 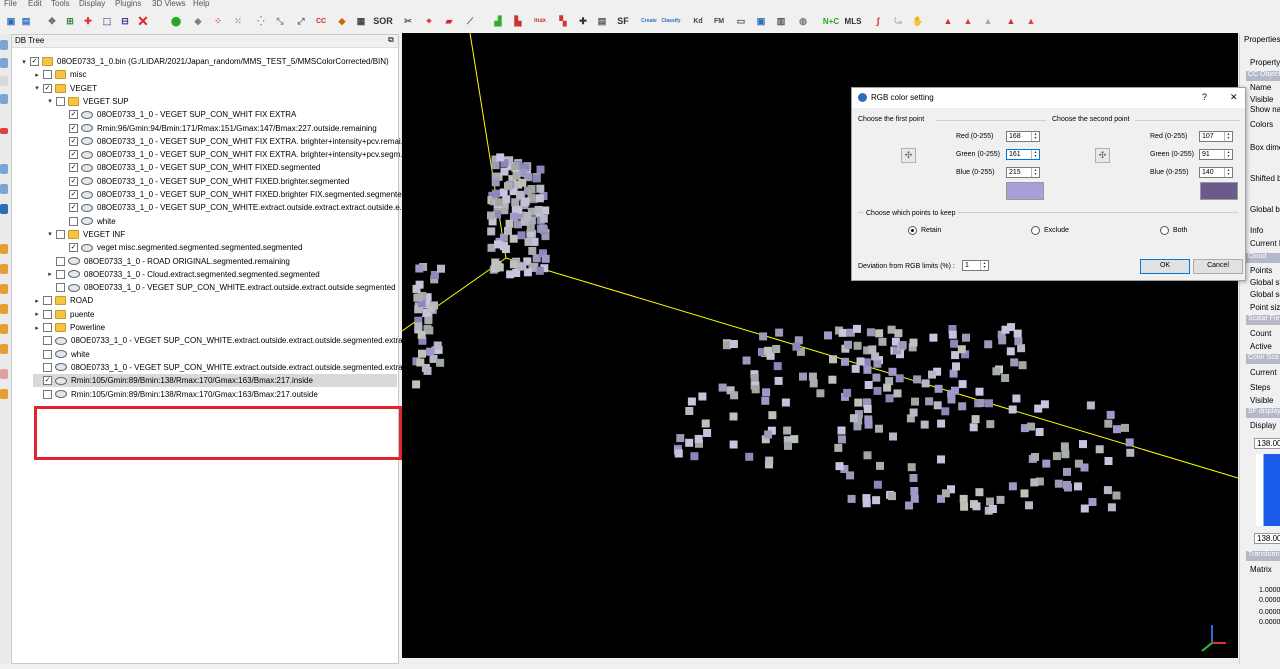 What do you see at coordinates (60, 4) in the screenshot?
I see `menu-tools: Tools` at bounding box center [60, 4].